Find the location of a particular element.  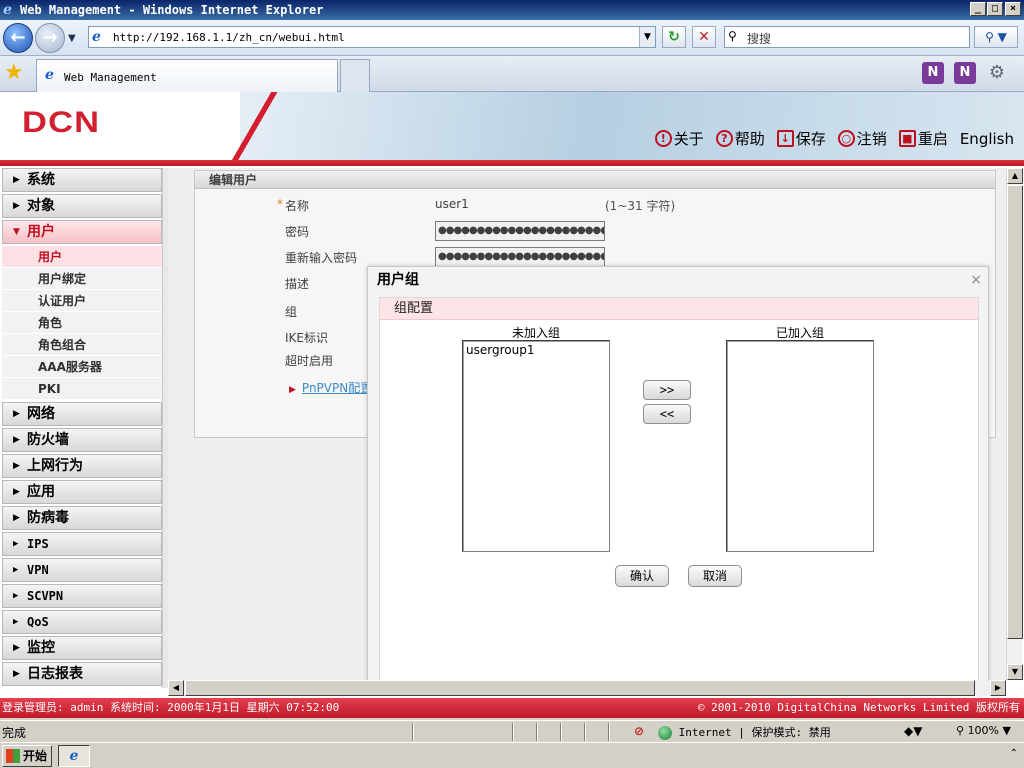

onenote-send-icon: N is located at coordinates (965, 73).